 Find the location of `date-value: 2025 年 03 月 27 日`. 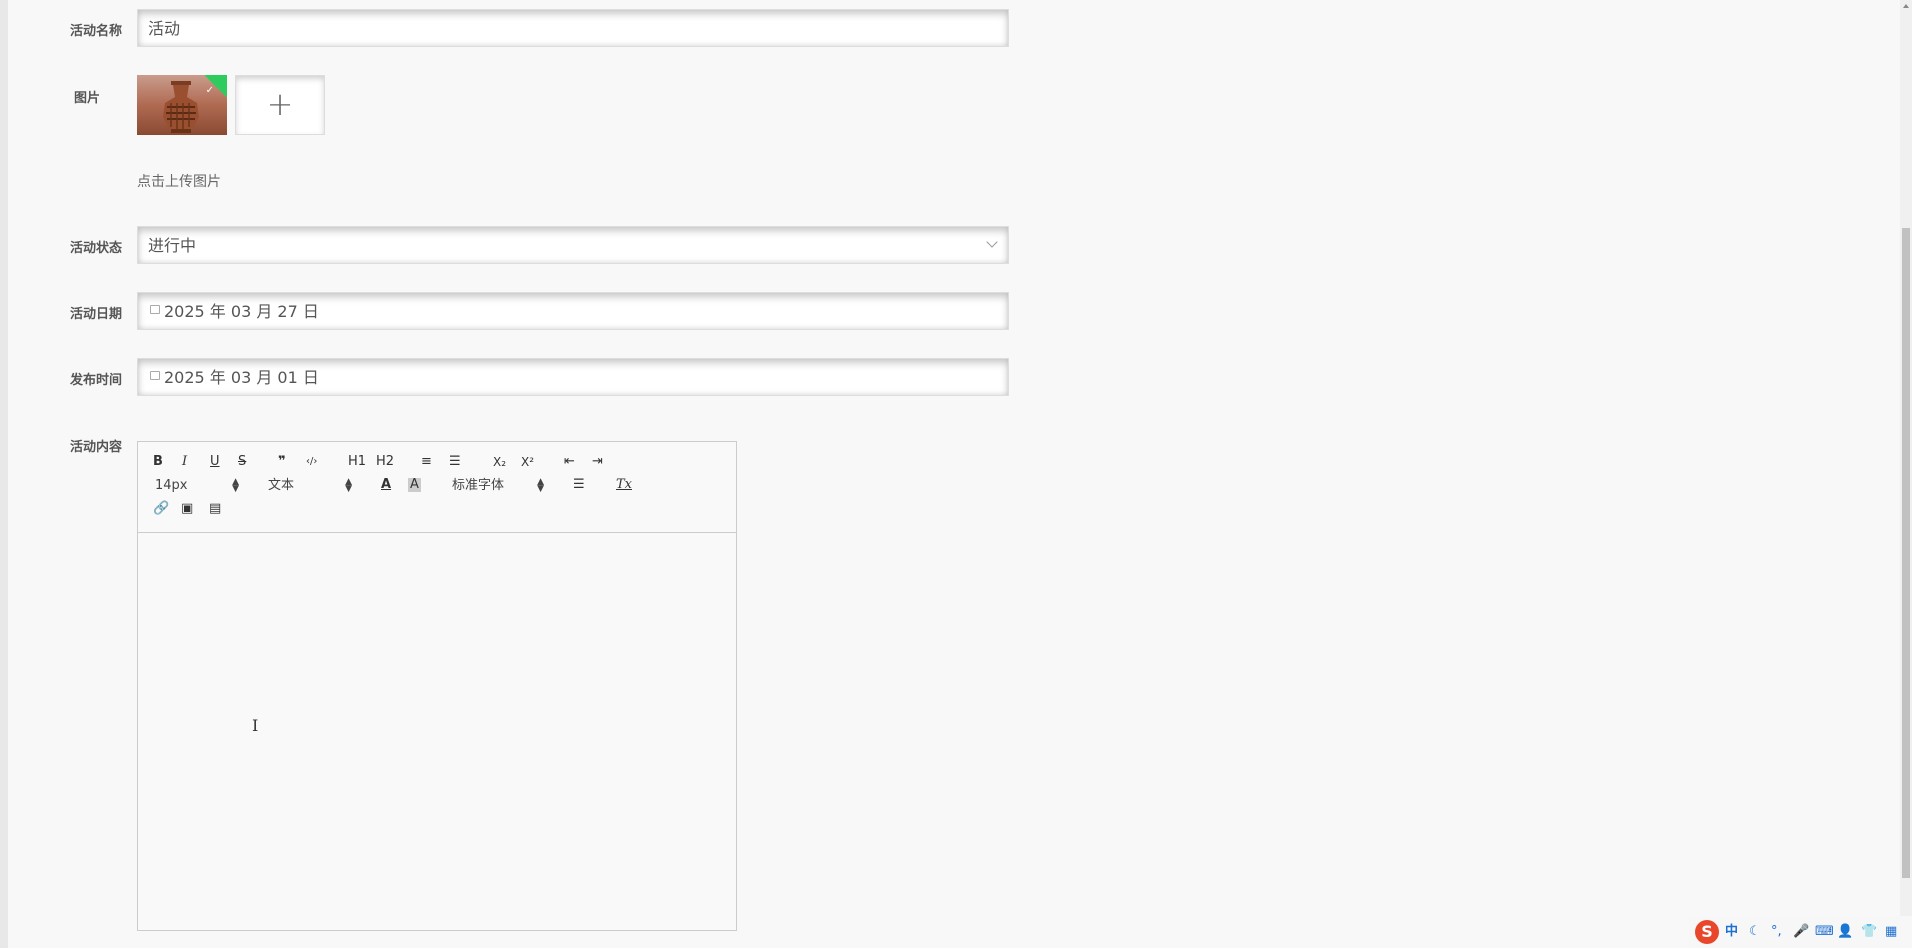

date-value: 2025 年 03 月 27 日 is located at coordinates (241, 311).